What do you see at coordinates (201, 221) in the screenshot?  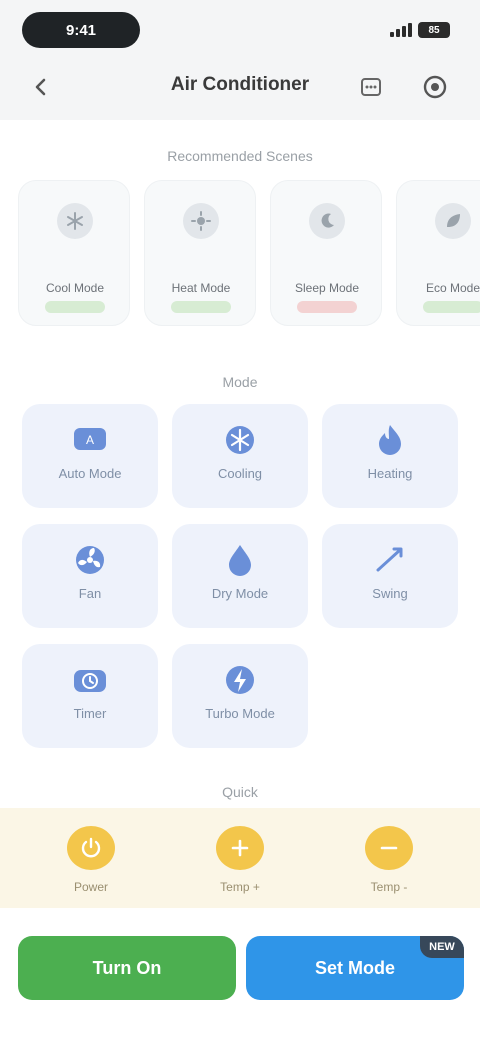 I see `sun-icon` at bounding box center [201, 221].